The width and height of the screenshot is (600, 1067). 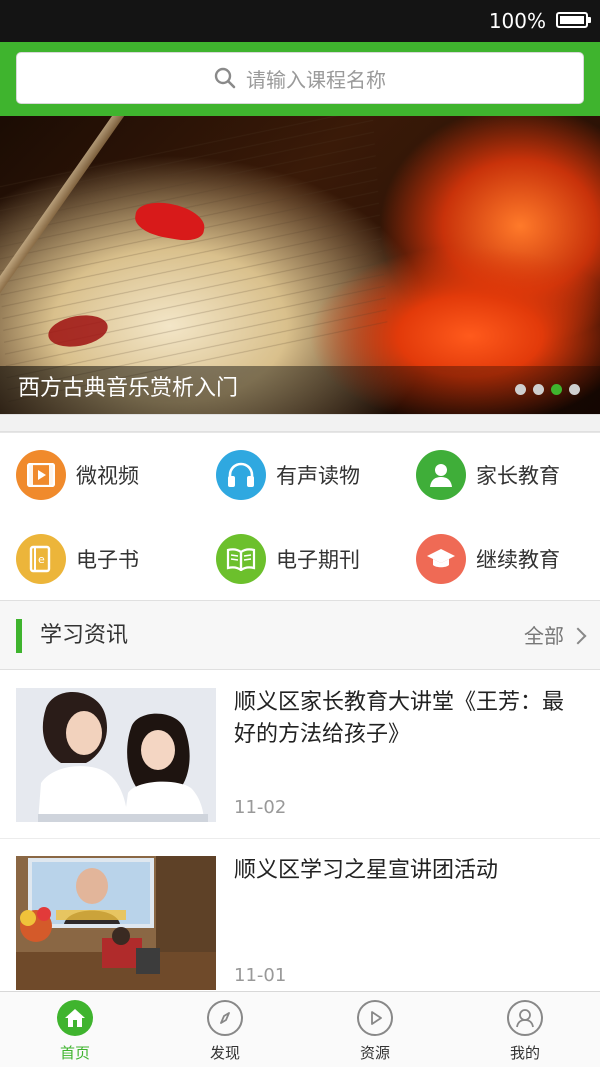 I want to click on banner-title: 西方古典音乐赏析入门, so click(x=128, y=388).